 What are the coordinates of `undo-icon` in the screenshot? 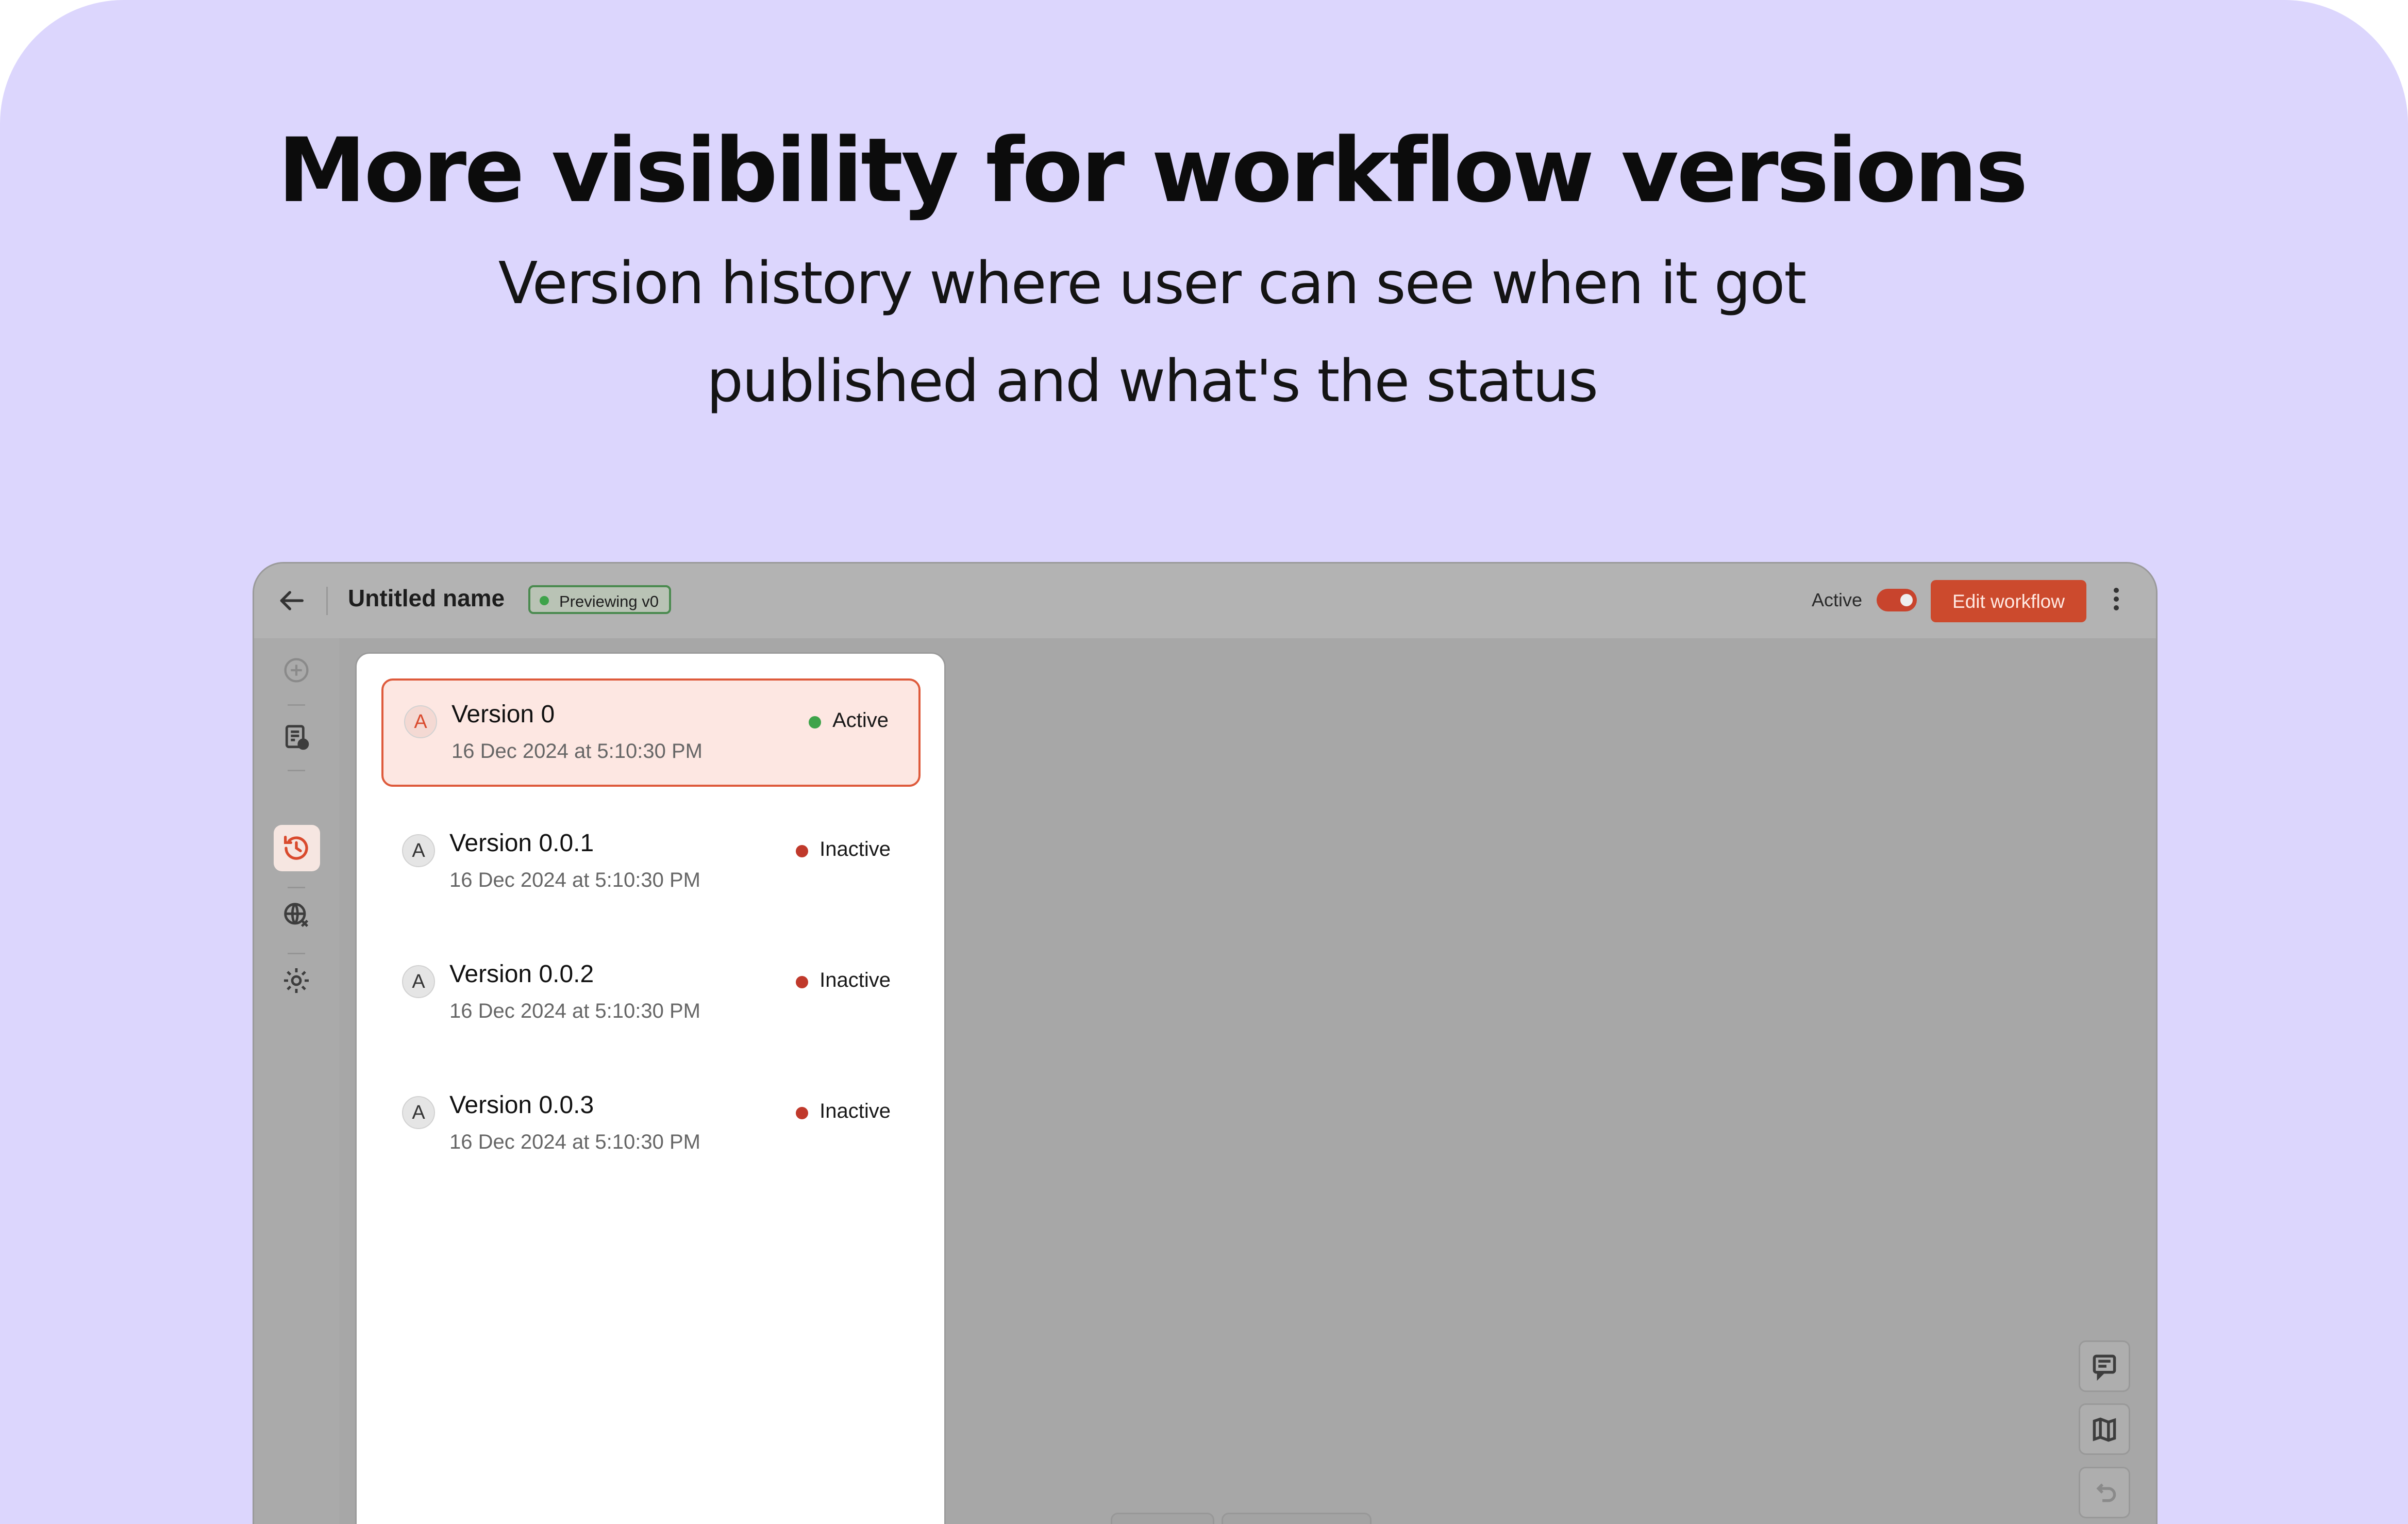 It's located at (2104, 1493).